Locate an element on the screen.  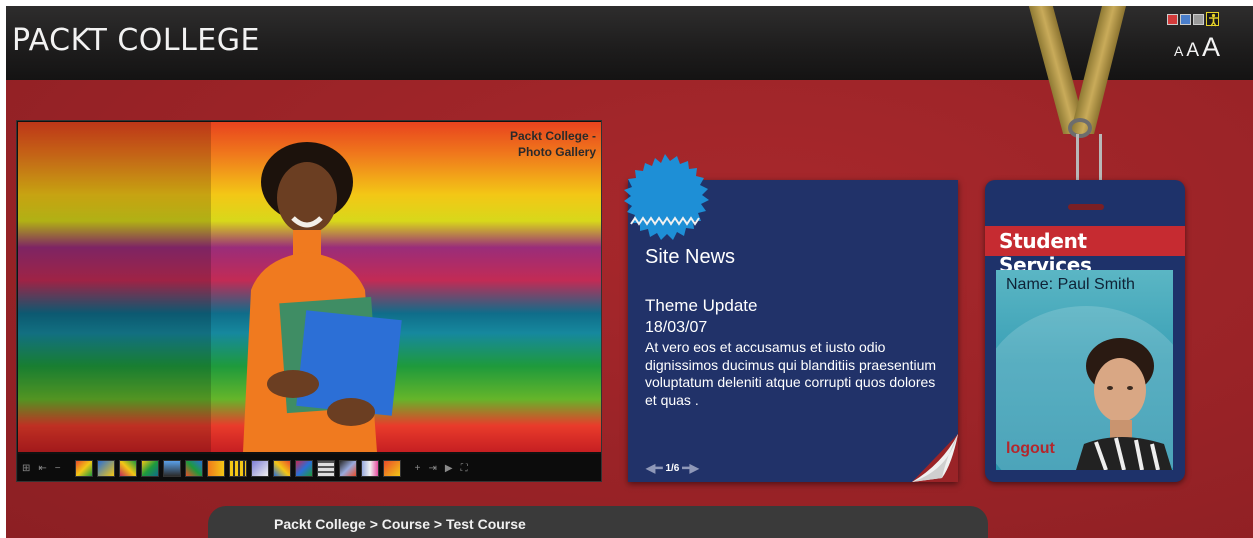
play-icon: ▶ is located at coordinates (449, 468).